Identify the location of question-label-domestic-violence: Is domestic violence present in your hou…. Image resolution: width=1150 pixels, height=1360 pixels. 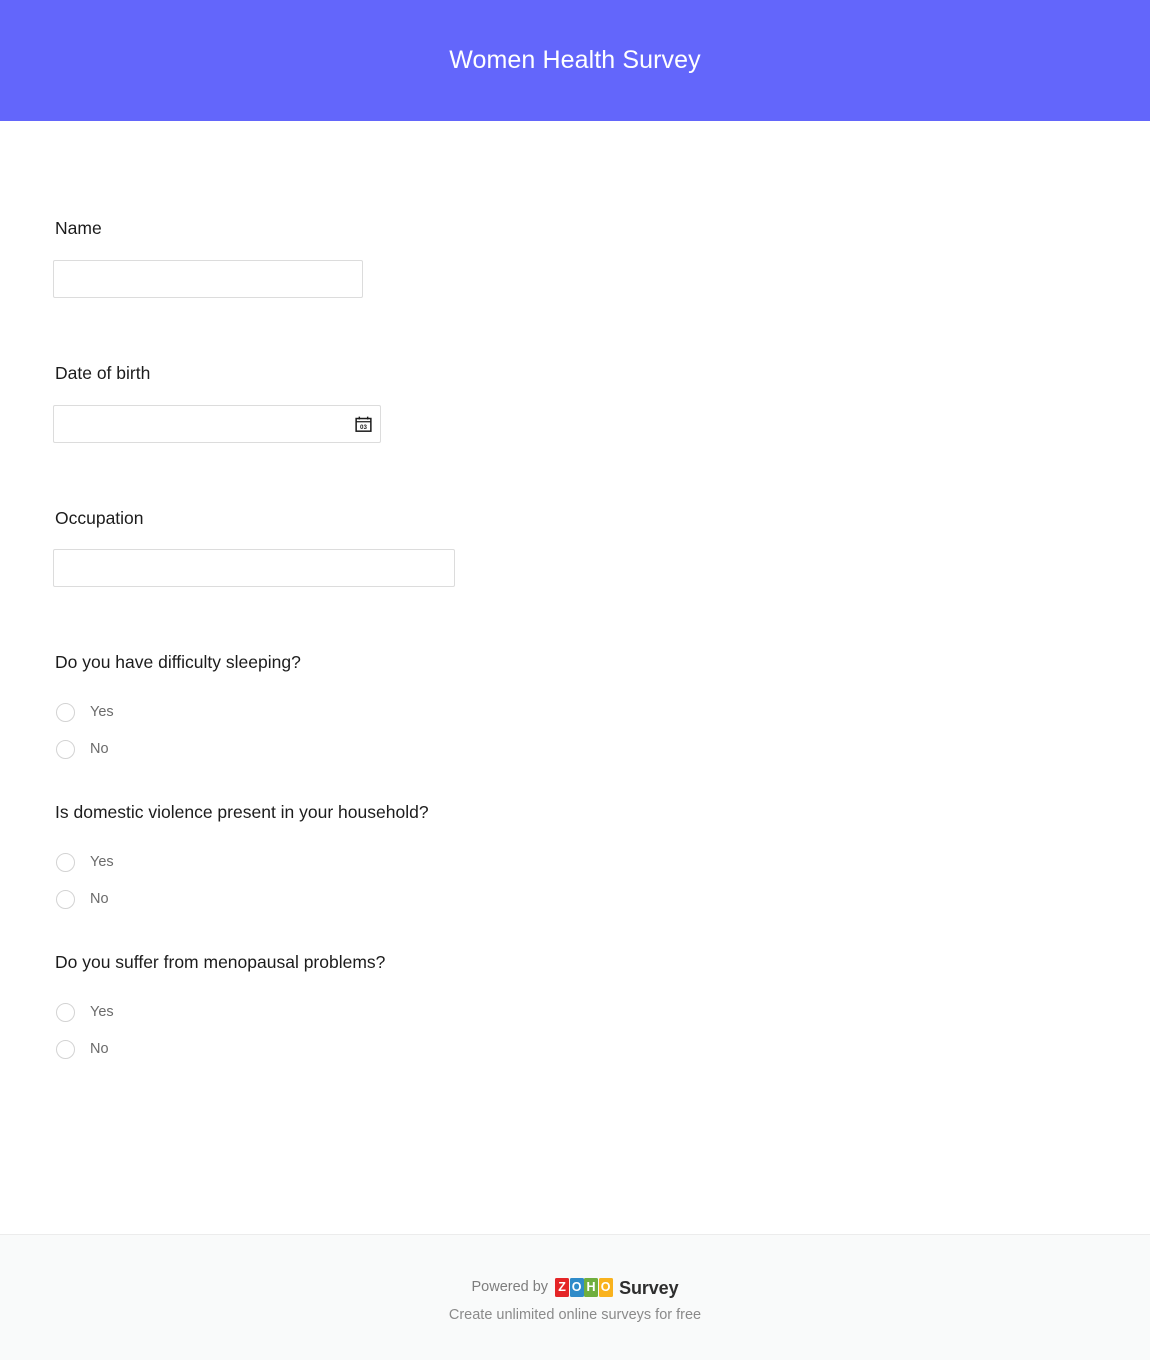
(242, 812).